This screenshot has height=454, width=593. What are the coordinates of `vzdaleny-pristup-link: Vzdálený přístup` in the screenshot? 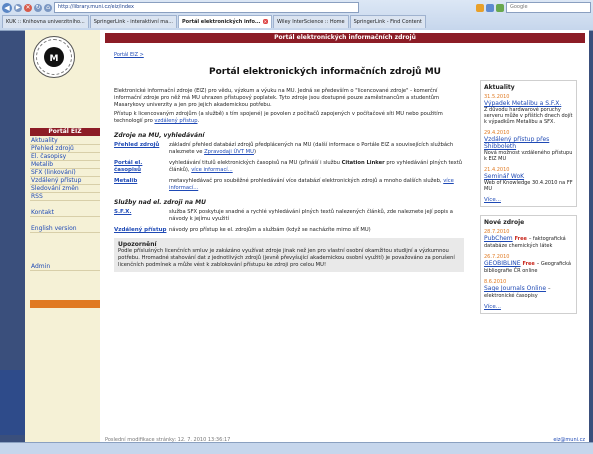 It's located at (141, 230).